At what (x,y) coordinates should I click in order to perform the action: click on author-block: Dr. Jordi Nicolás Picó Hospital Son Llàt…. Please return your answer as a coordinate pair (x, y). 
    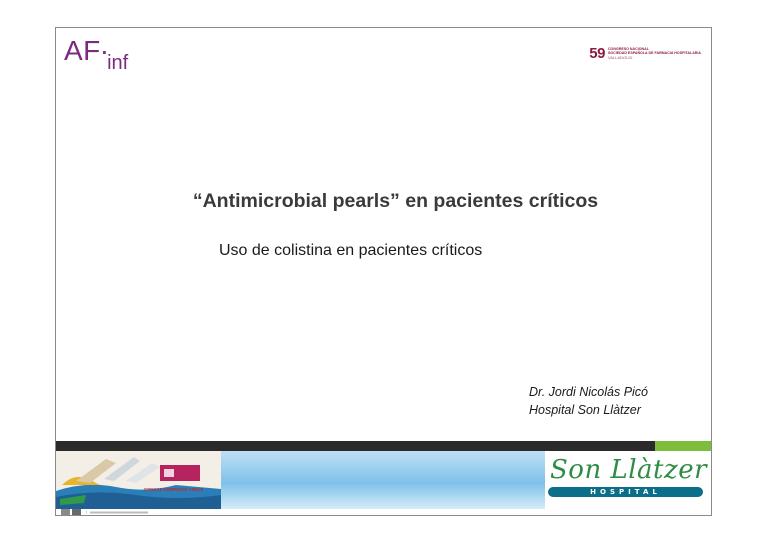
    Looking at the image, I should click on (588, 401).